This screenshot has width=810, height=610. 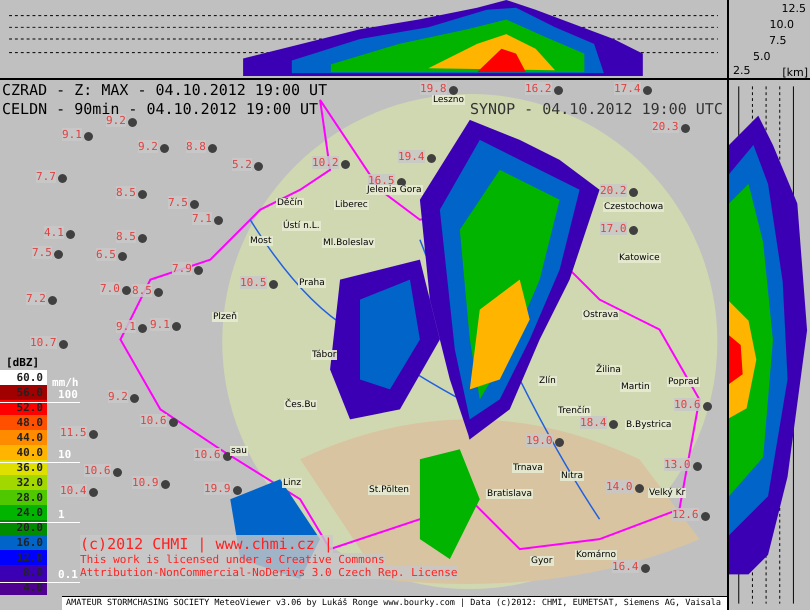 I want to click on legend-level: 12.0, so click(x=23, y=557).